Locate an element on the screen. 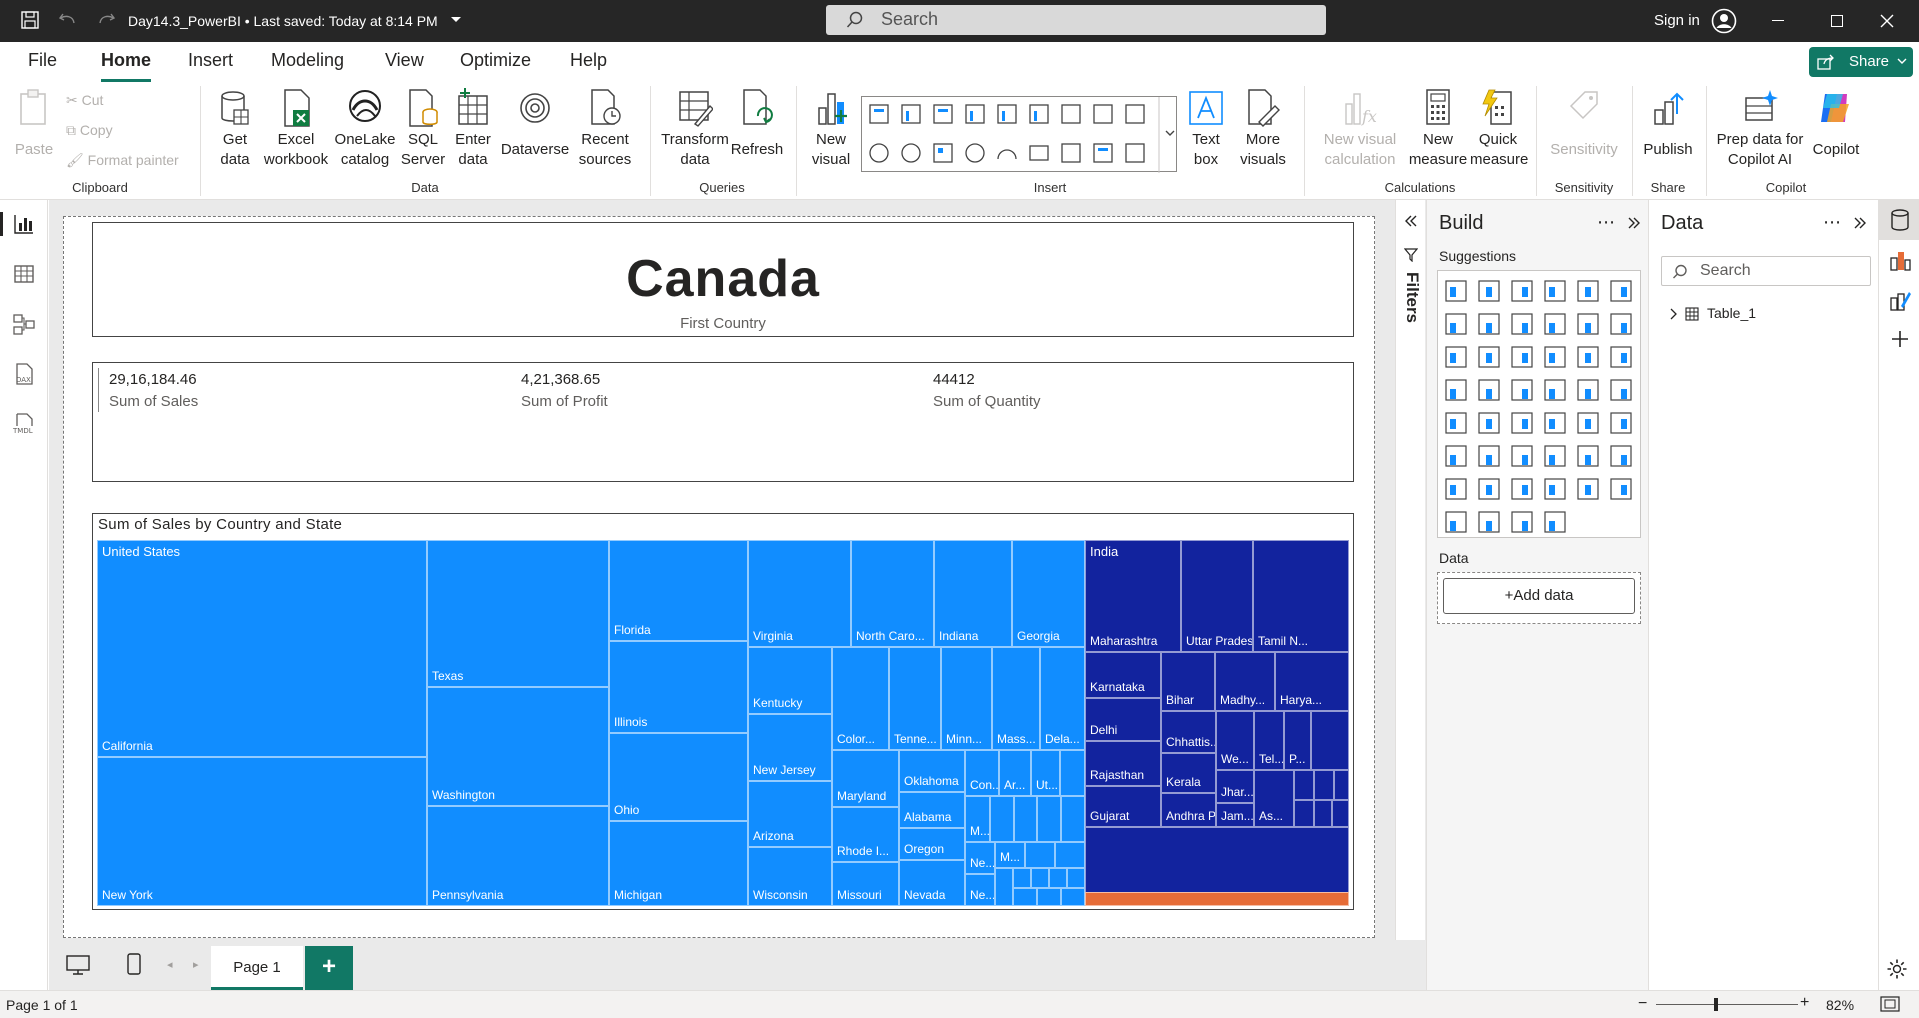 The width and height of the screenshot is (1919, 1018). paste-button: Paste is located at coordinates (34, 124).